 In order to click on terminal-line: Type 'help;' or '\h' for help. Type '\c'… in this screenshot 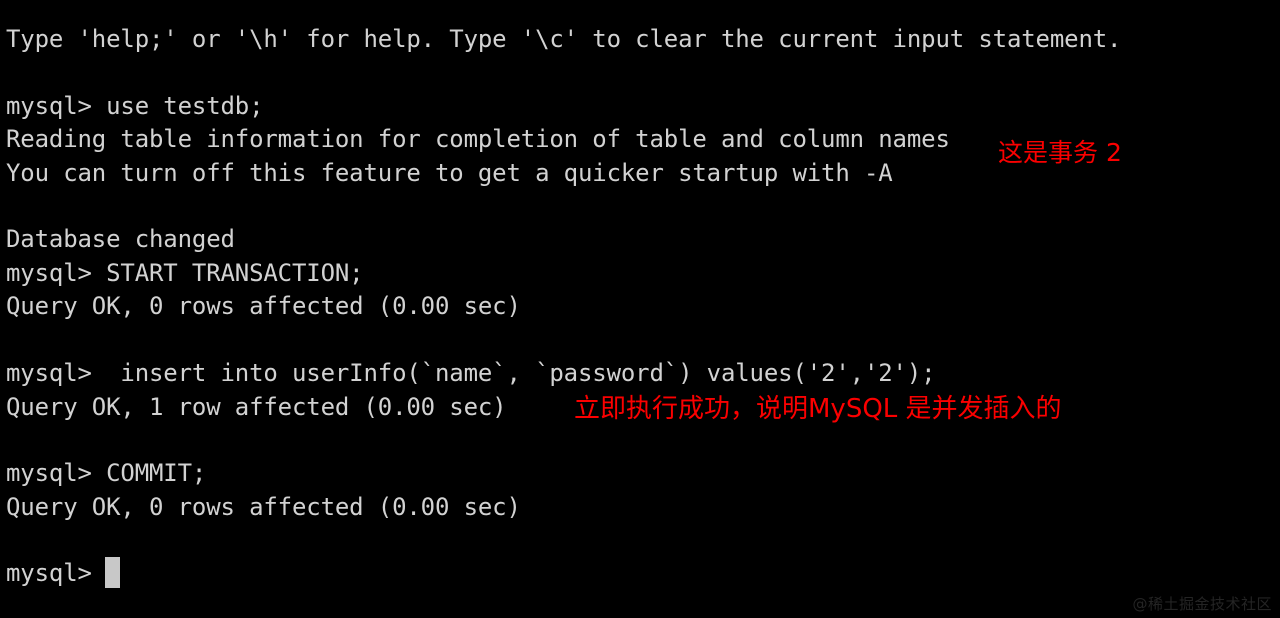, I will do `click(564, 39)`.